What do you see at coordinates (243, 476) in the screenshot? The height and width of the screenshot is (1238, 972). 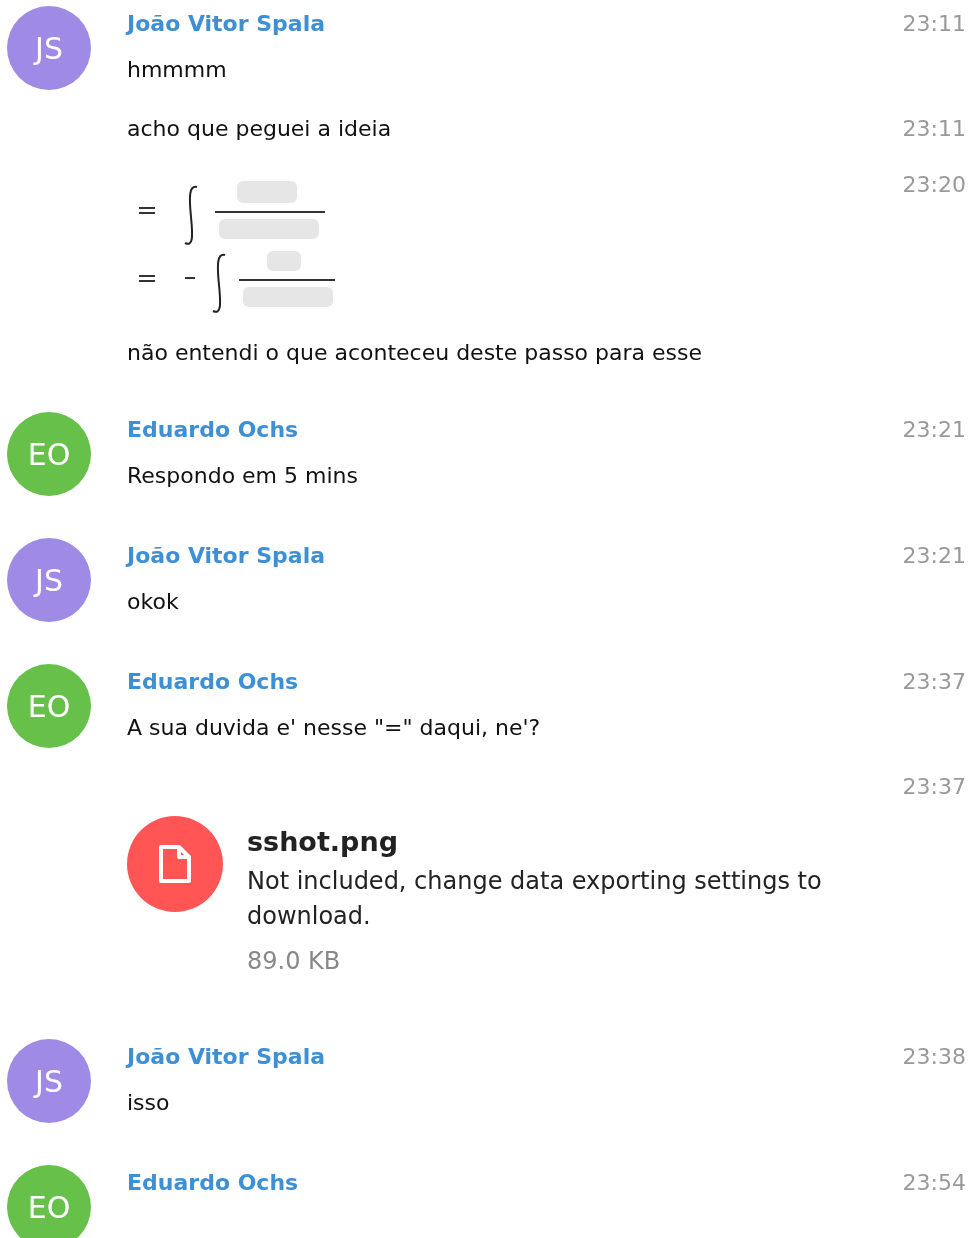 I see `message-text: Respondo em 5 mins` at bounding box center [243, 476].